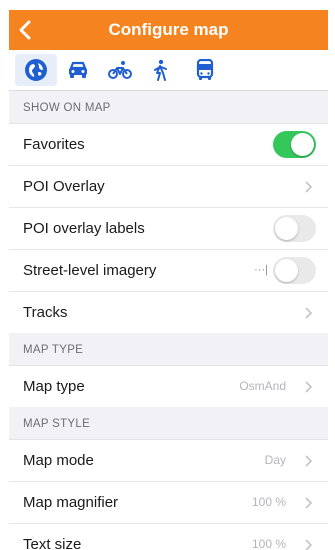 The height and width of the screenshot is (550, 335). What do you see at coordinates (168, 461) in the screenshot?
I see `map-mode-row: Map mode Day` at bounding box center [168, 461].